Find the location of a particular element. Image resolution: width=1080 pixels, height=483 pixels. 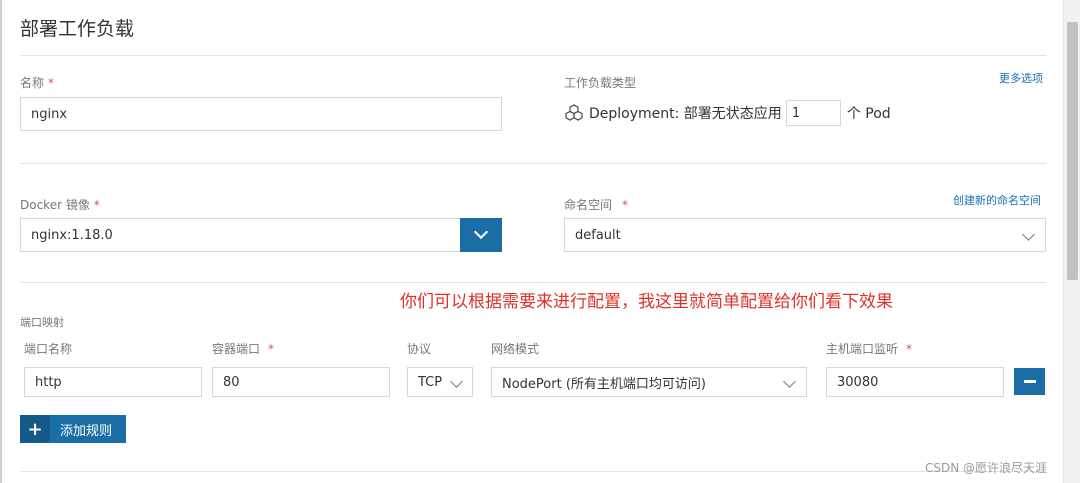

add-rule-button: + 添加规则 is located at coordinates (73, 429).